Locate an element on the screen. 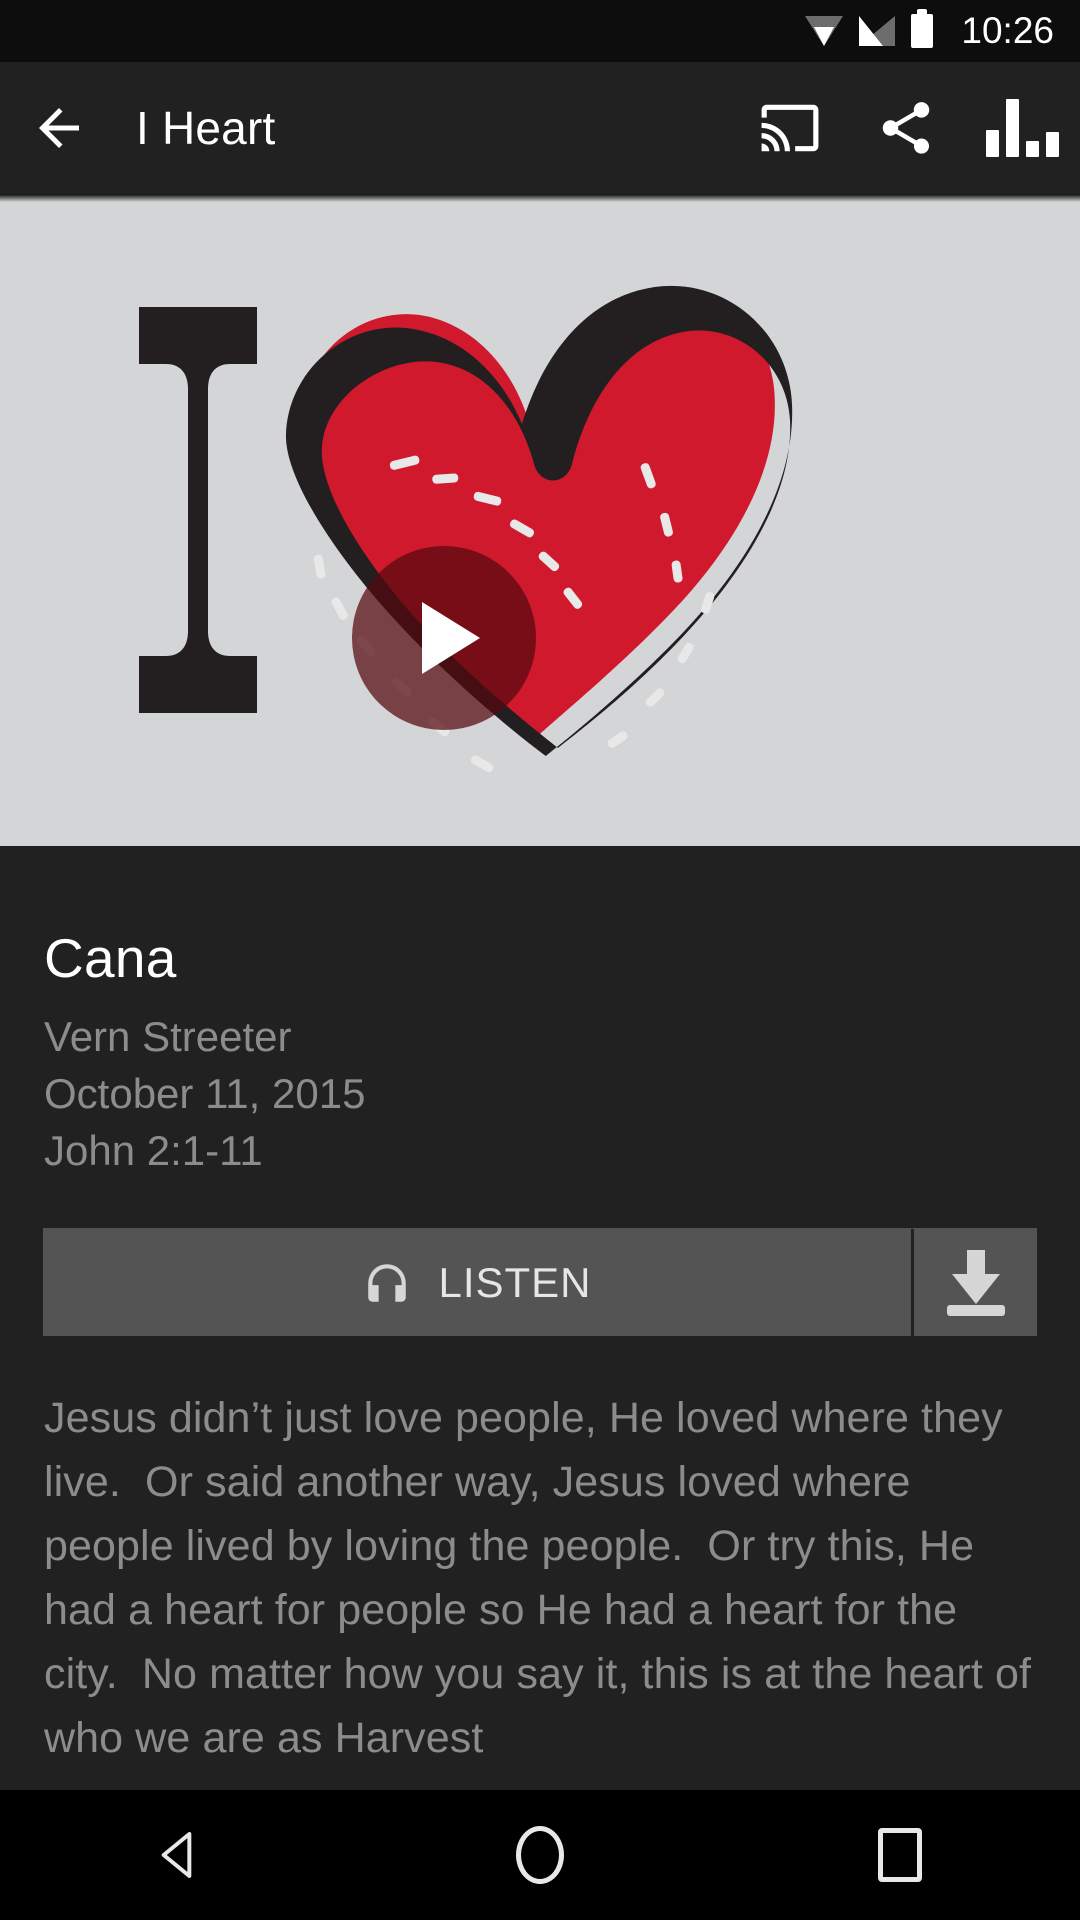 The height and width of the screenshot is (1920, 1080). cast-button is located at coordinates (790, 128).